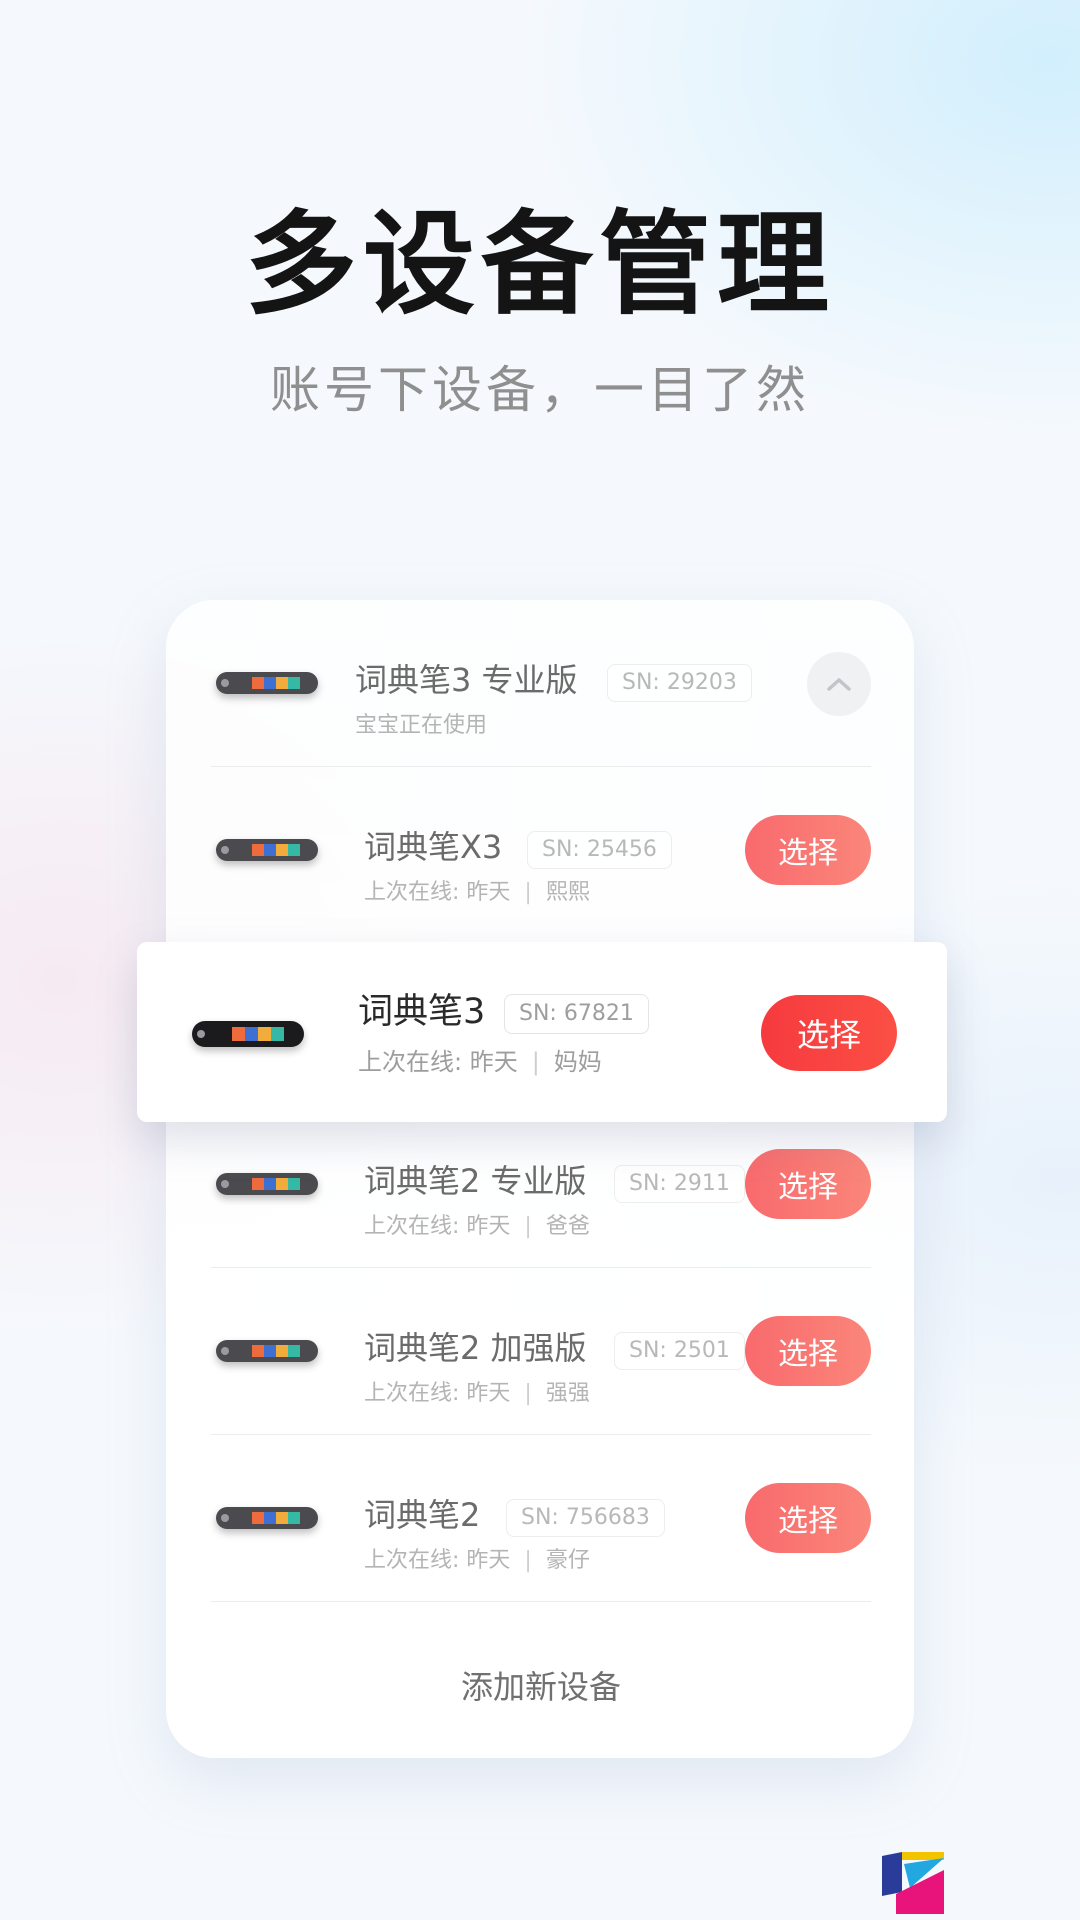 The image size is (1080, 1920). I want to click on device-name: 词典笔2 专业版, so click(475, 1181).